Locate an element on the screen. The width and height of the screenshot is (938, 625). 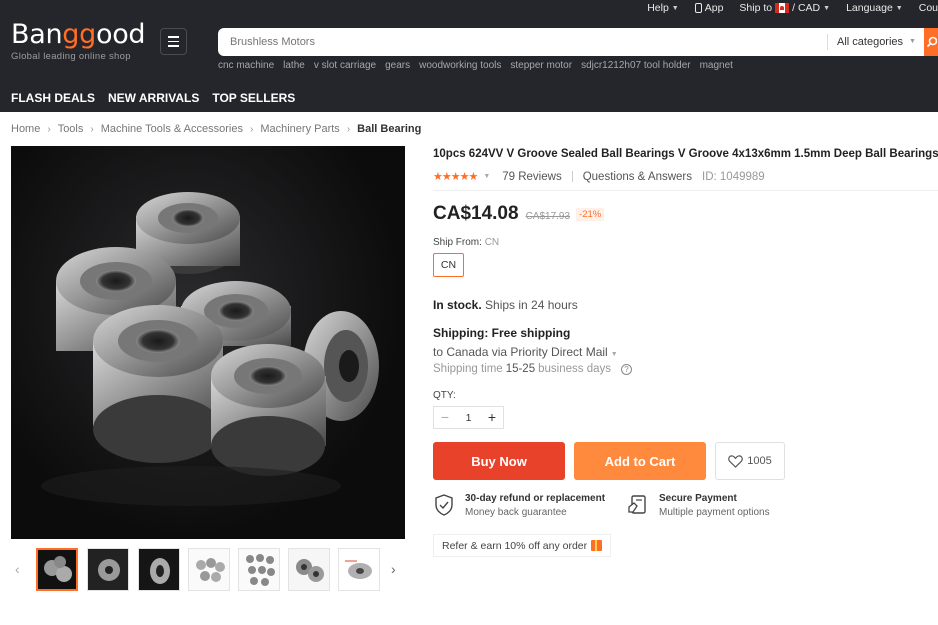
current-price: CA$14.08 is located at coordinates (476, 213).